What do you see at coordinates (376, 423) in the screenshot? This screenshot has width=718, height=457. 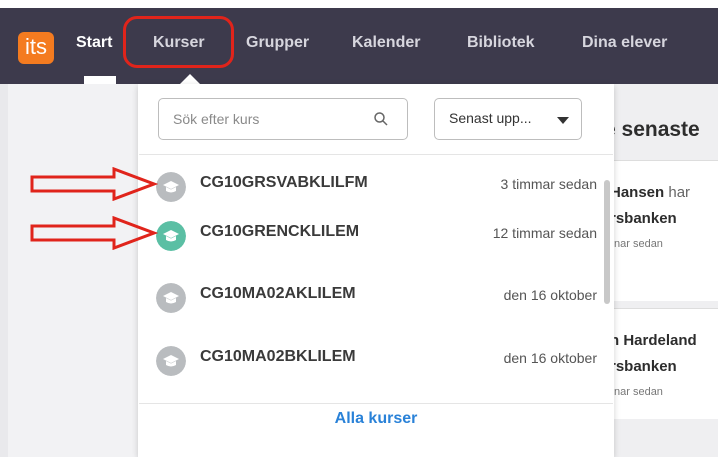 I see `all-courses-link: Alla kurser` at bounding box center [376, 423].